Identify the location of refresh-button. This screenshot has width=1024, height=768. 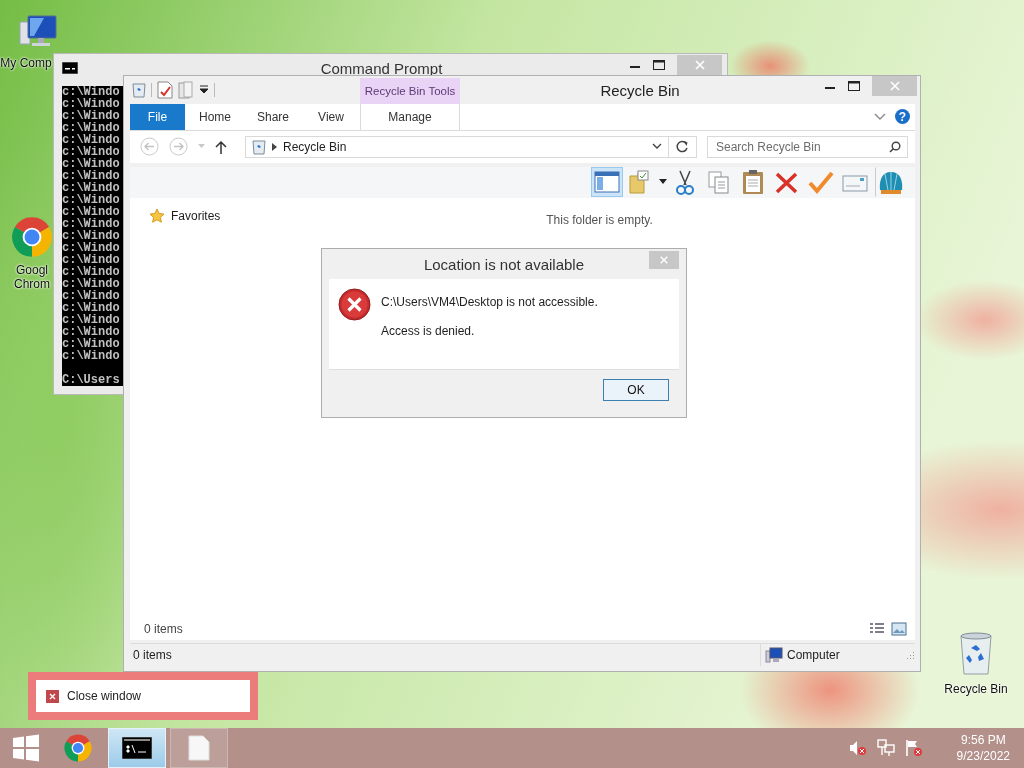
(683, 146).